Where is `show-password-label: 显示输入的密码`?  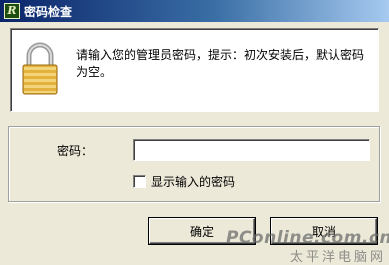 show-password-label: 显示输入的密码 is located at coordinates (193, 181).